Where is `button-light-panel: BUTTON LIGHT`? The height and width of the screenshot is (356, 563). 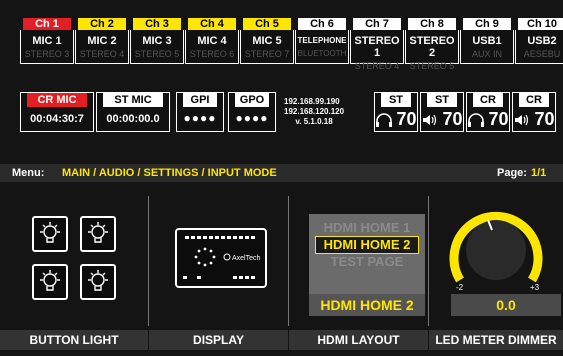 button-light-panel: BUTTON LIGHT is located at coordinates (74, 276).